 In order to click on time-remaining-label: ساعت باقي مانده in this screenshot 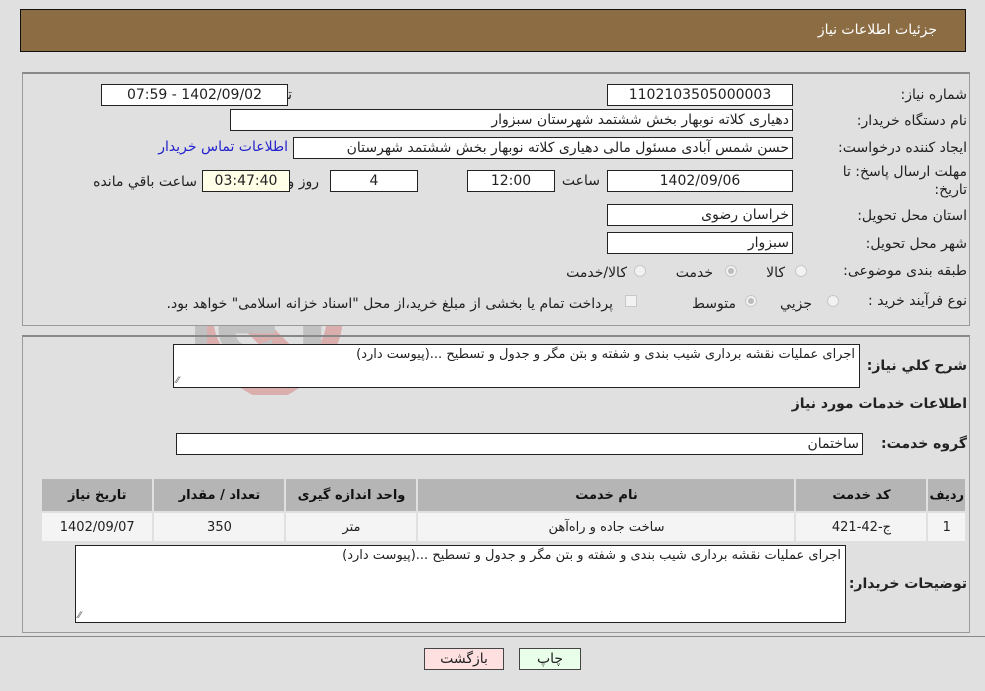, I will do `click(145, 182)`.